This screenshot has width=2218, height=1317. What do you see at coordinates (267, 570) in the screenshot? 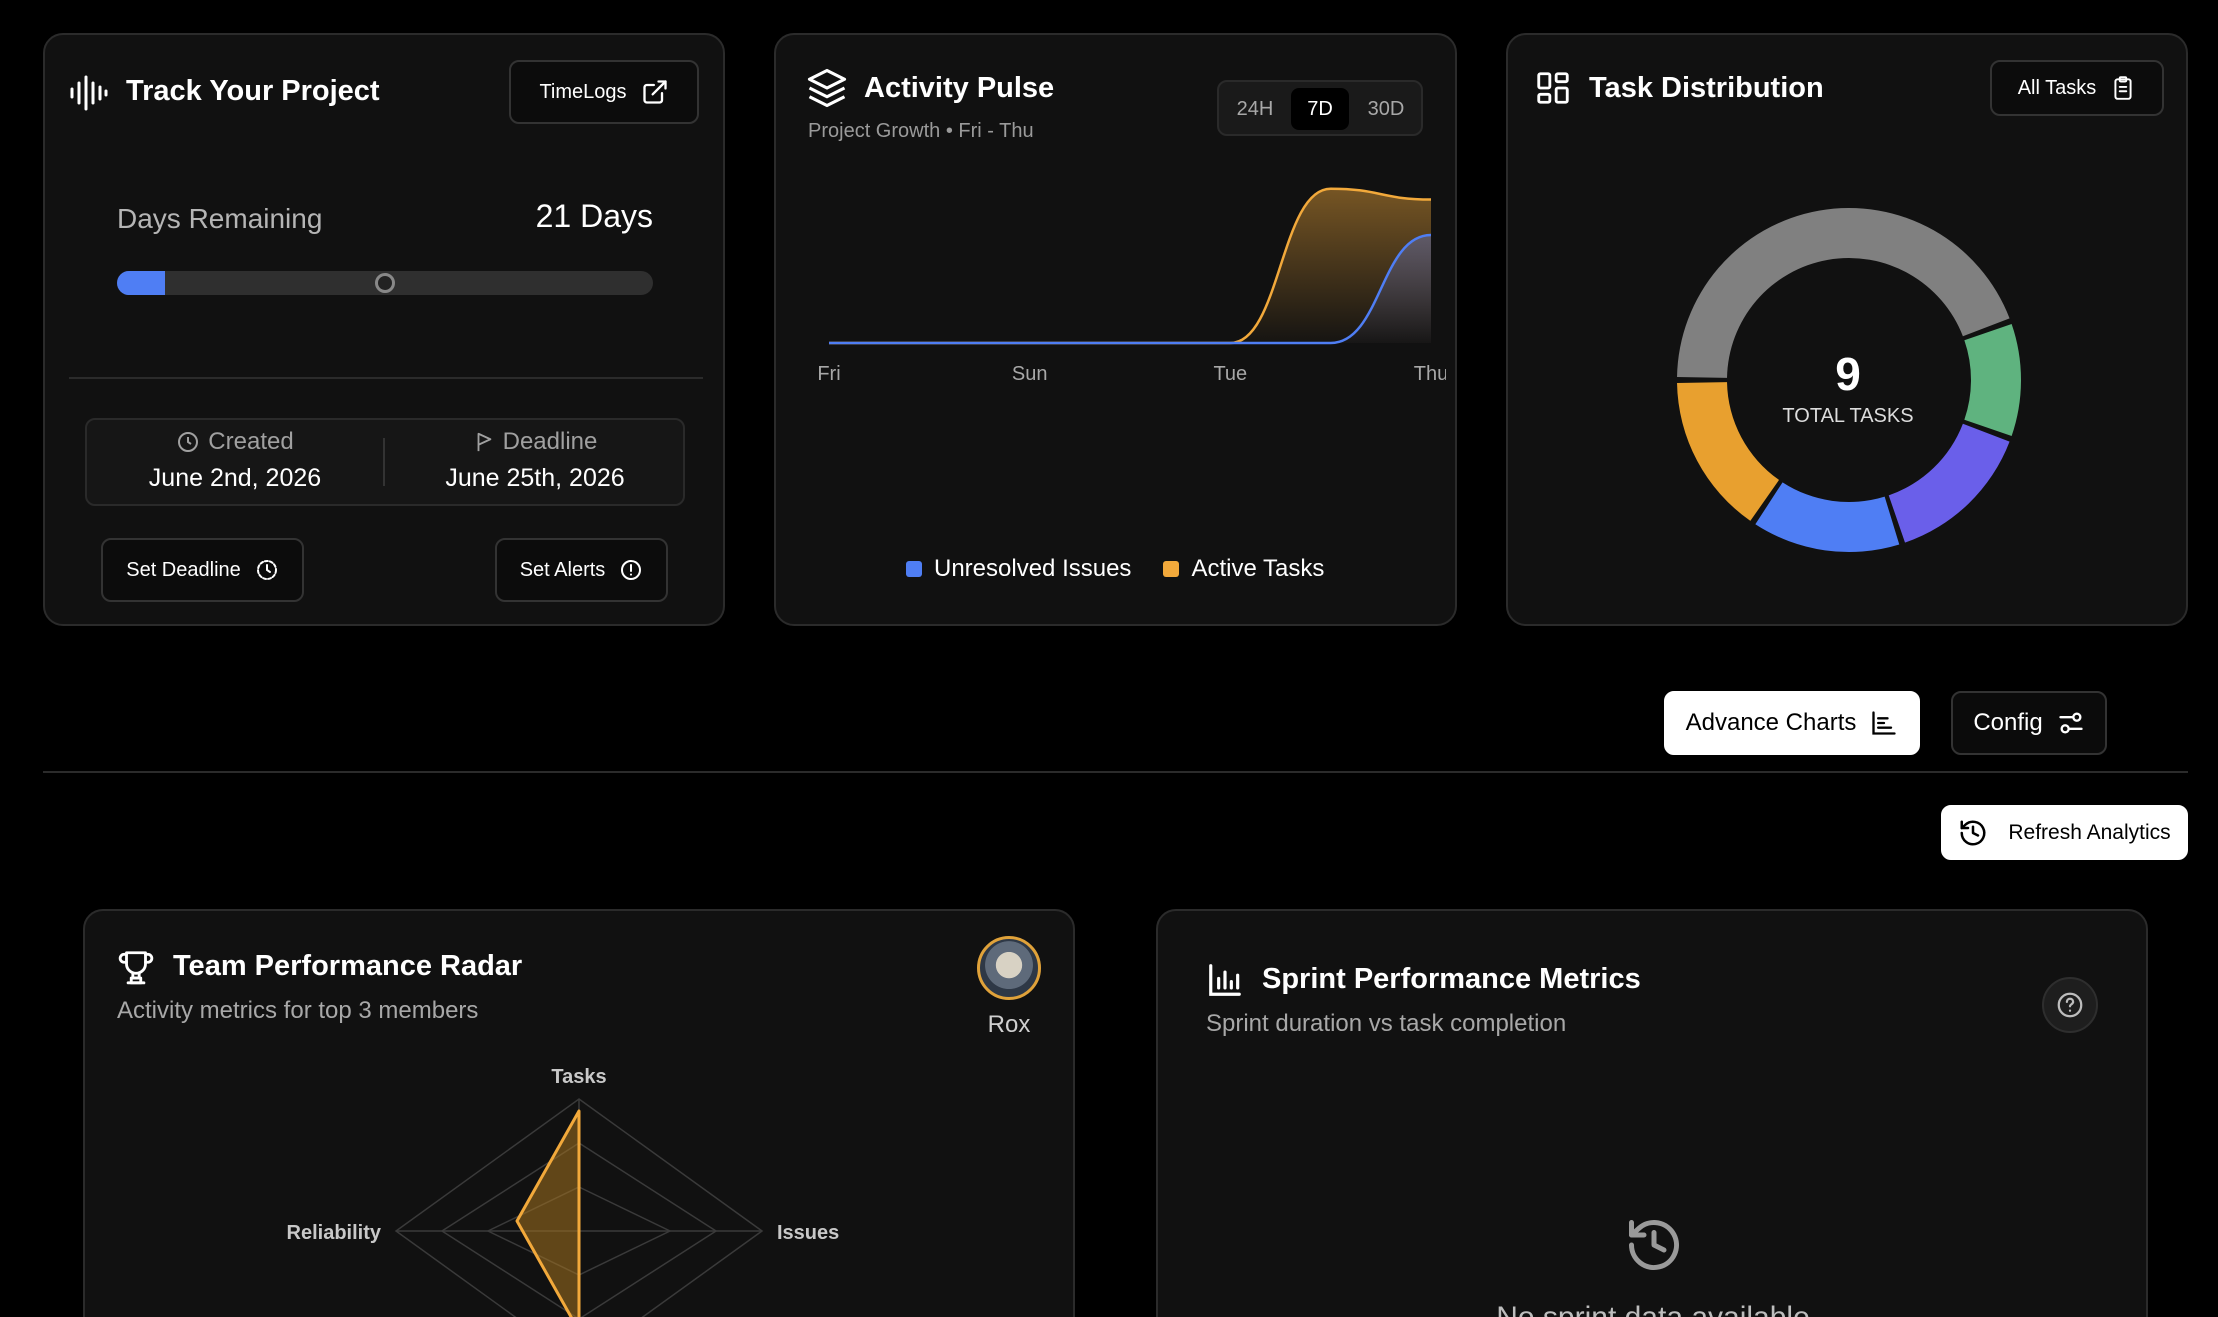
I see `clock-reset-icon` at bounding box center [267, 570].